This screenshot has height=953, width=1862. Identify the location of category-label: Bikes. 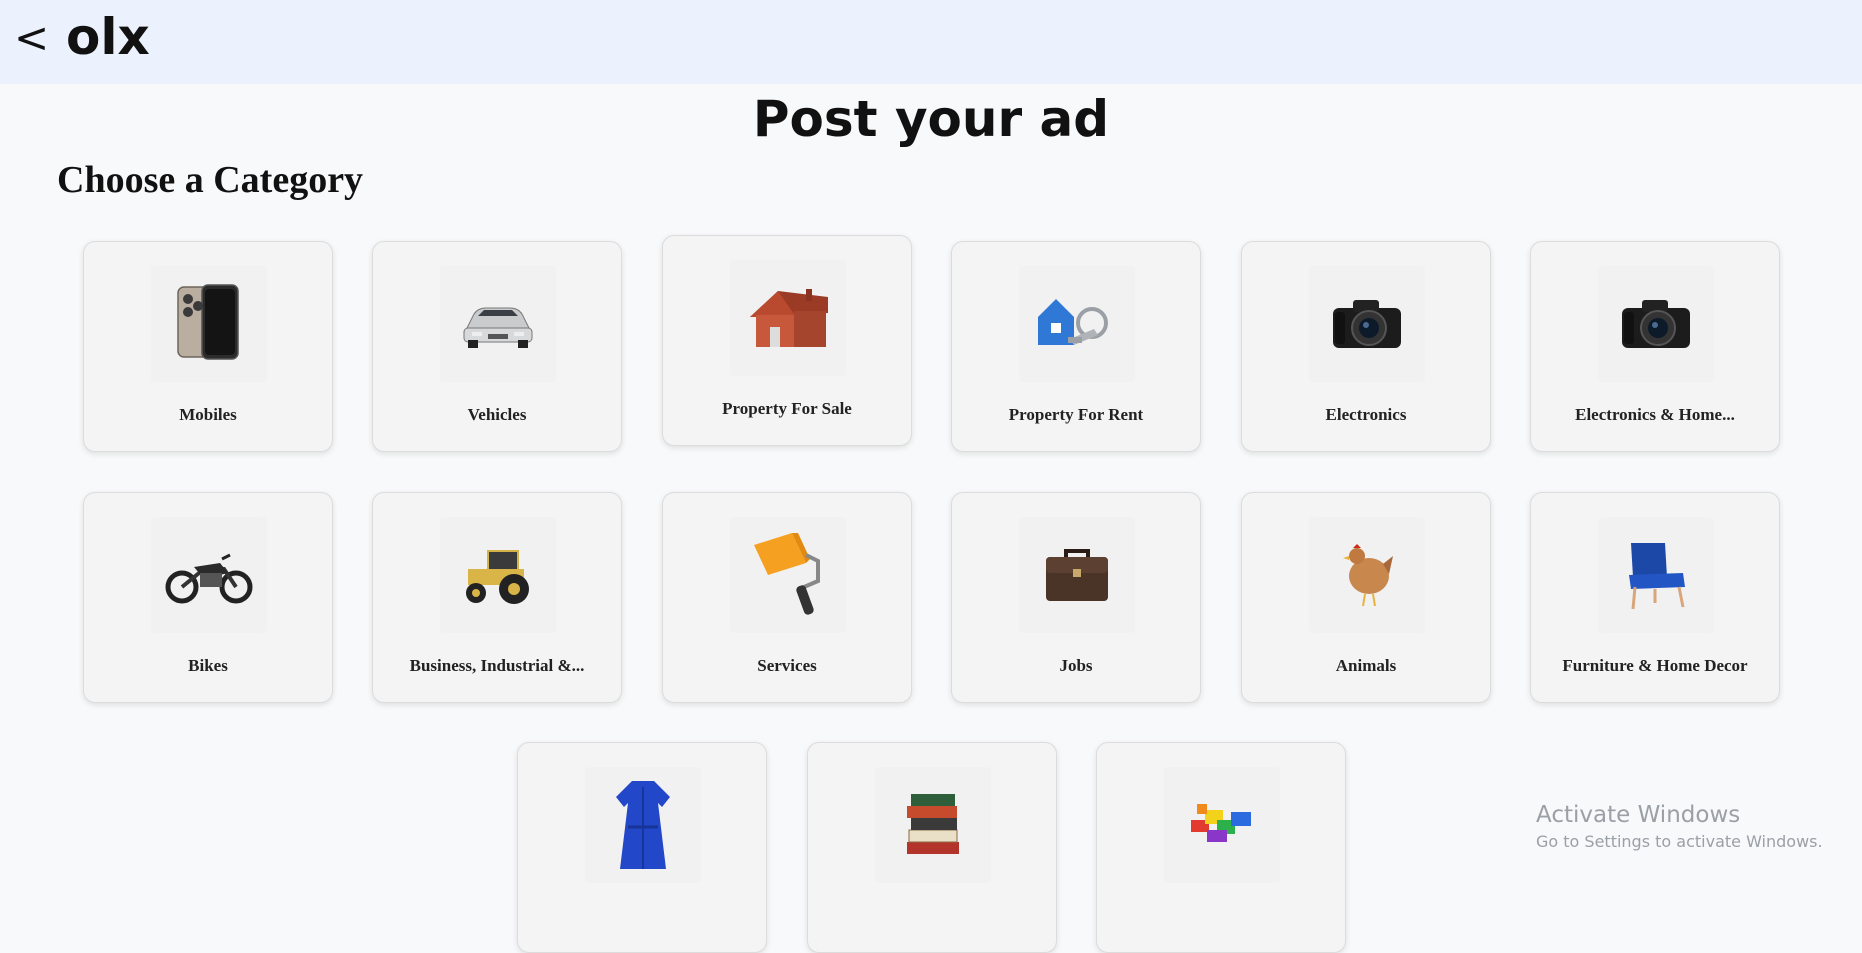
(208, 665).